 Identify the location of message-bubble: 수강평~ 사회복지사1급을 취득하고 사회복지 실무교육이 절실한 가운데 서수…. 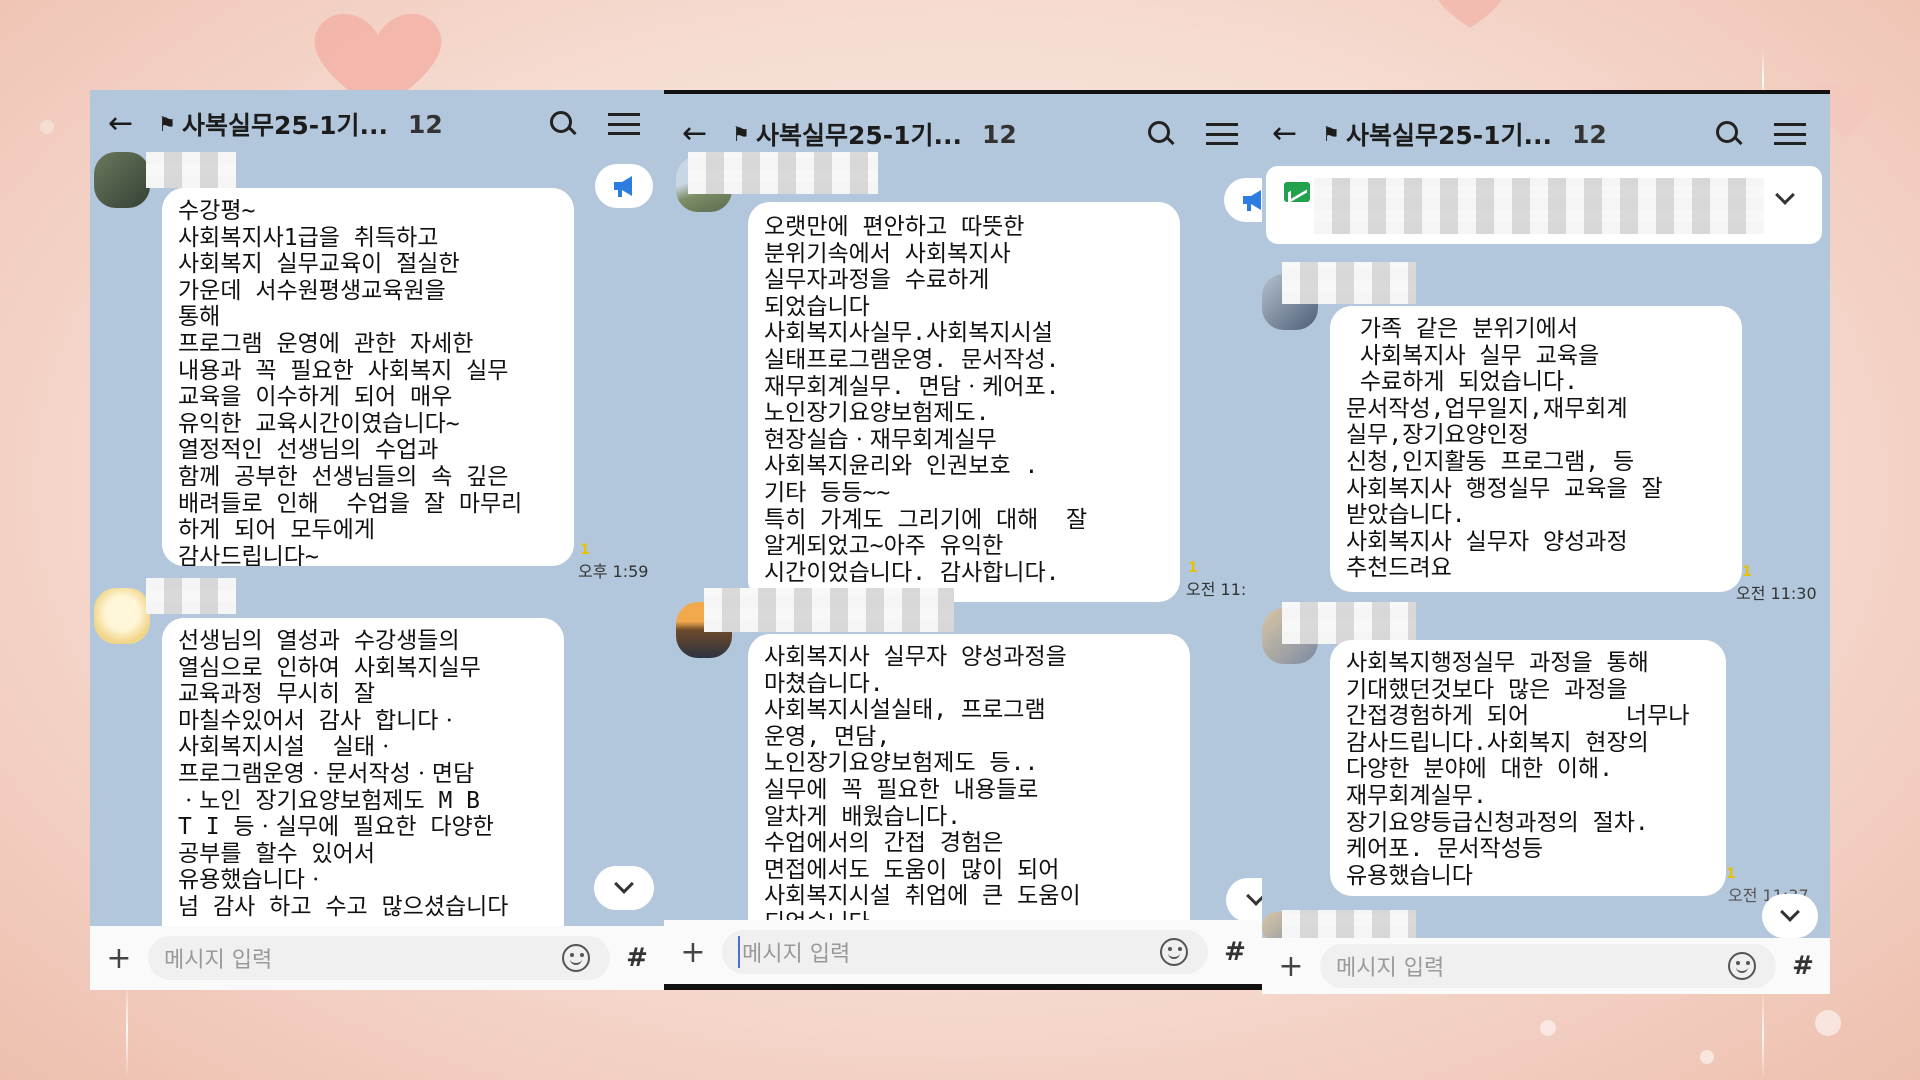
(368, 377).